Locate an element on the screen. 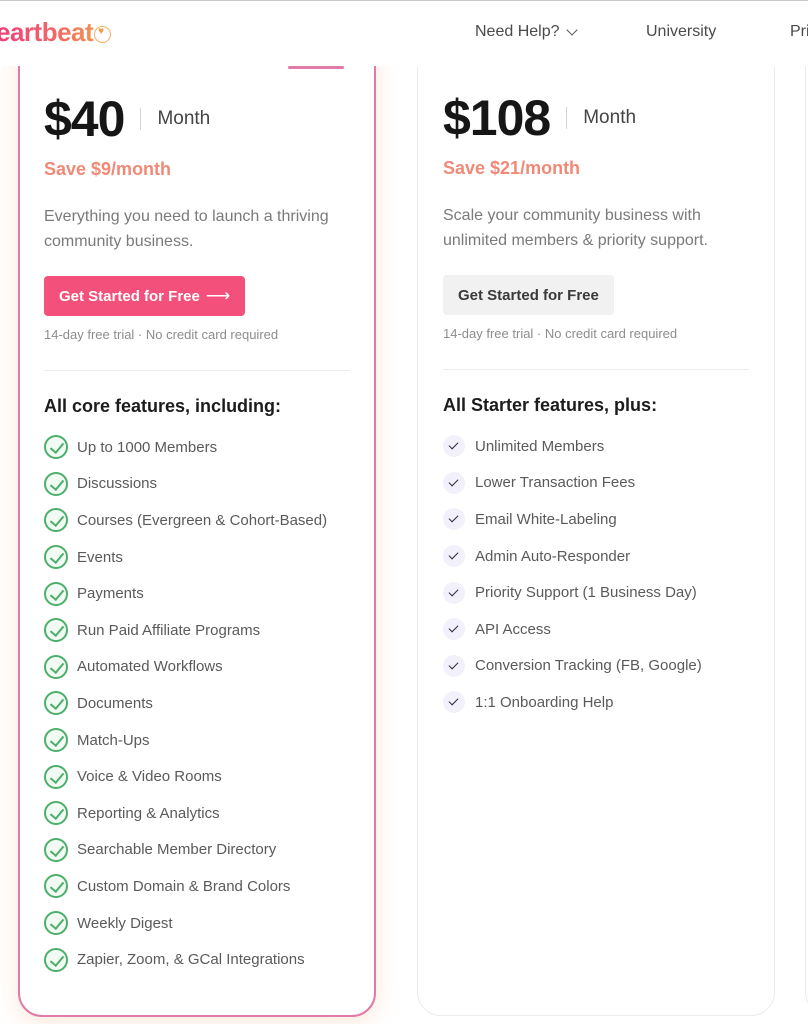  feature-item: Courses (Evergreen & Cohort-Based) is located at coordinates (185, 520).